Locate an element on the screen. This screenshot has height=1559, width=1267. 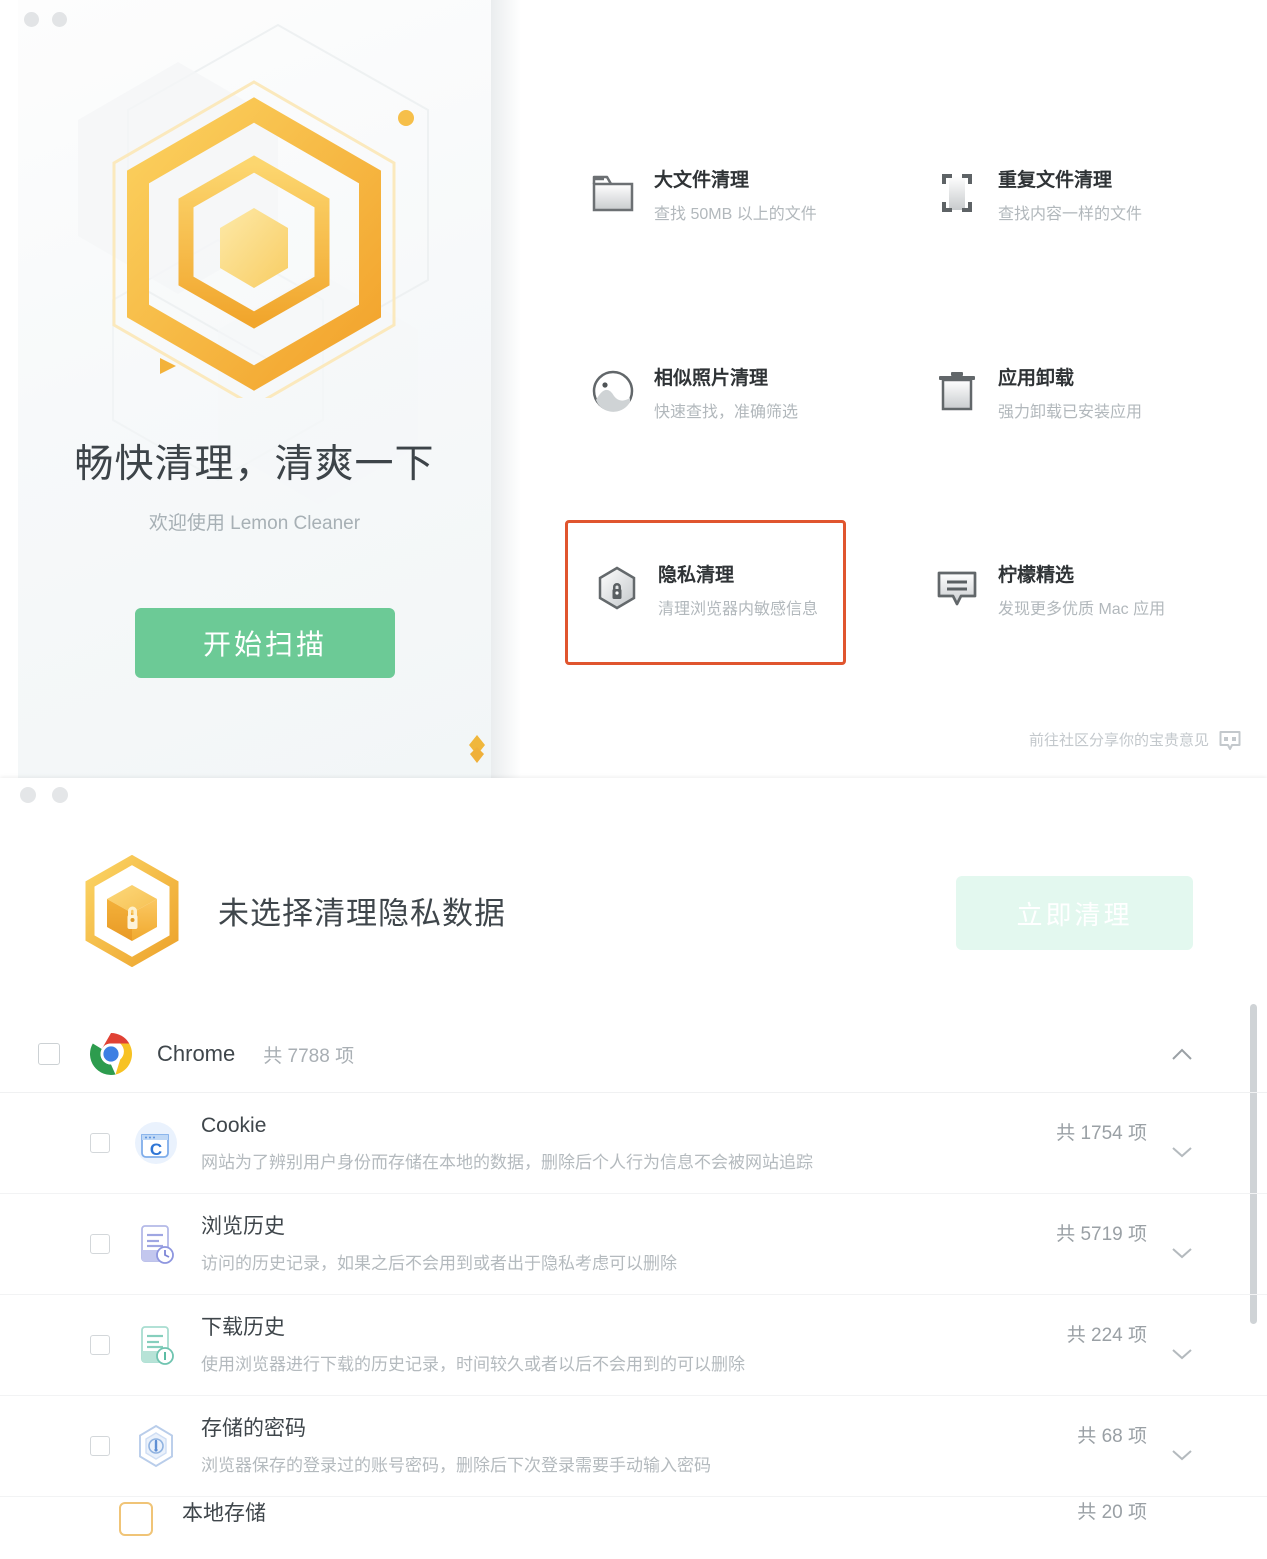
feature-title: 大文件清理 is located at coordinates (702, 180).